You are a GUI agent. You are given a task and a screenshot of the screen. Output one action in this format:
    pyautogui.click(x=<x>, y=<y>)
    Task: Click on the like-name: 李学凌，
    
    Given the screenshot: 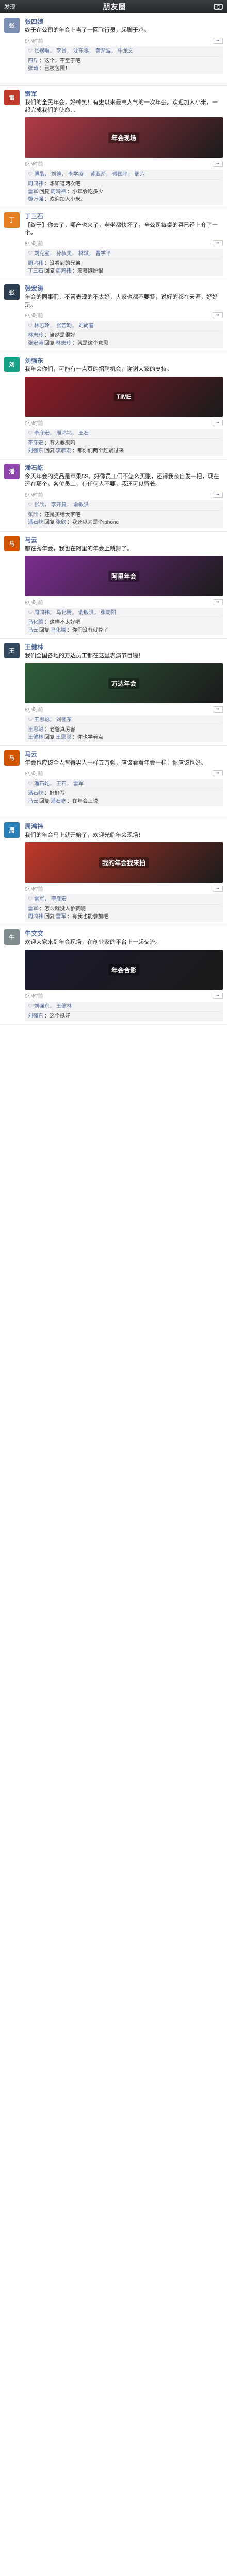 What is the action you would take?
    pyautogui.click(x=78, y=174)
    